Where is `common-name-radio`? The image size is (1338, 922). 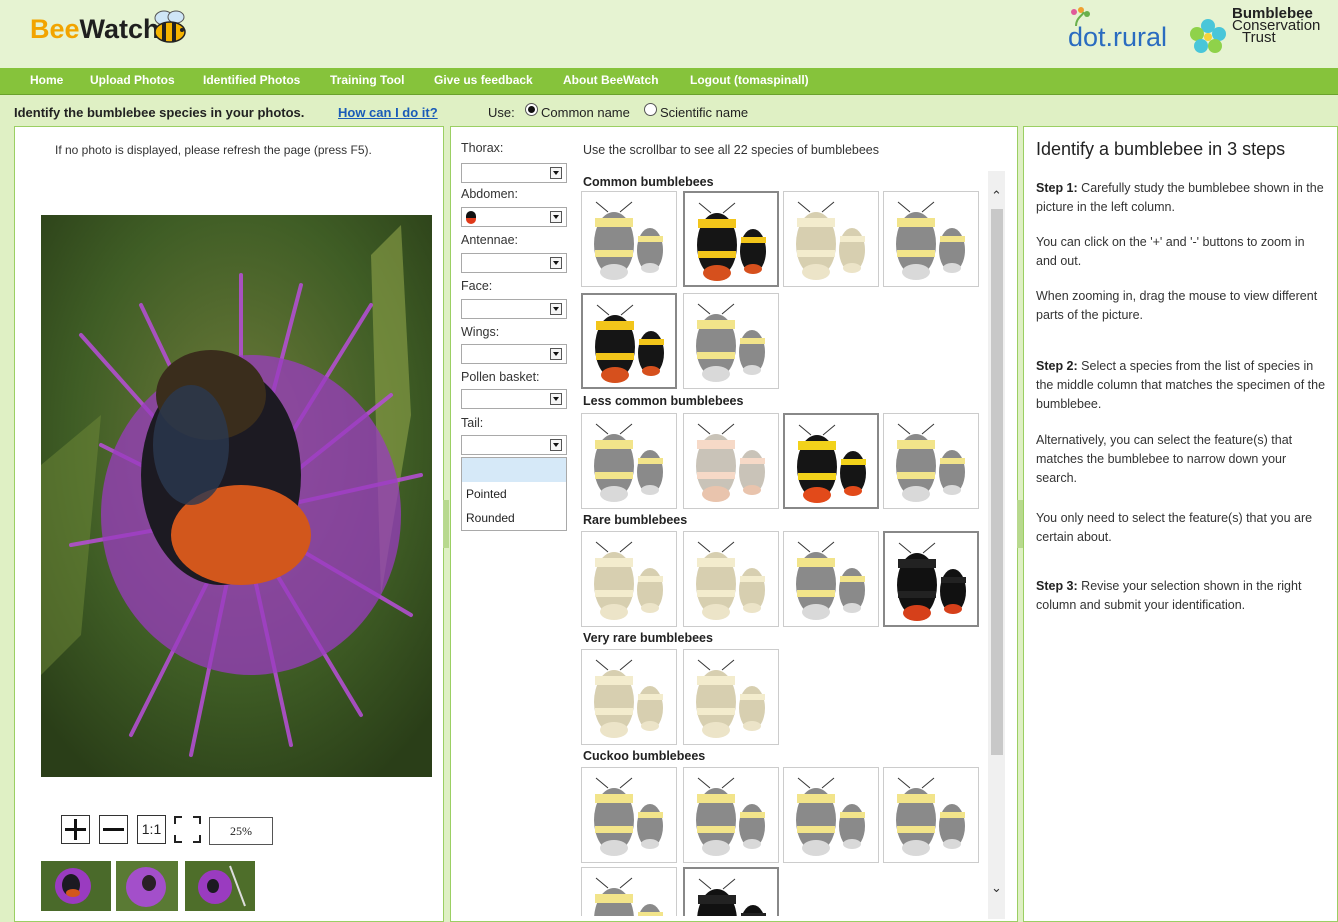 common-name-radio is located at coordinates (531, 109).